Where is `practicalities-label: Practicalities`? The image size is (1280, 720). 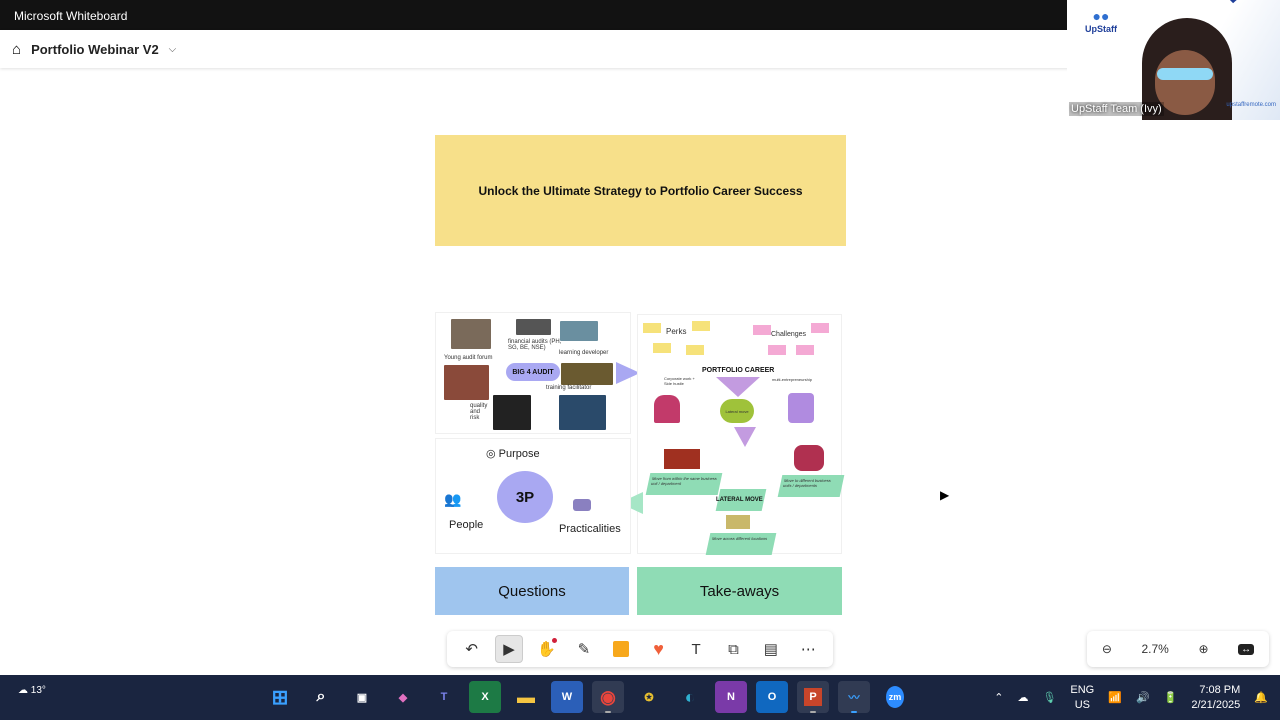 practicalities-label: Practicalities is located at coordinates (590, 529).